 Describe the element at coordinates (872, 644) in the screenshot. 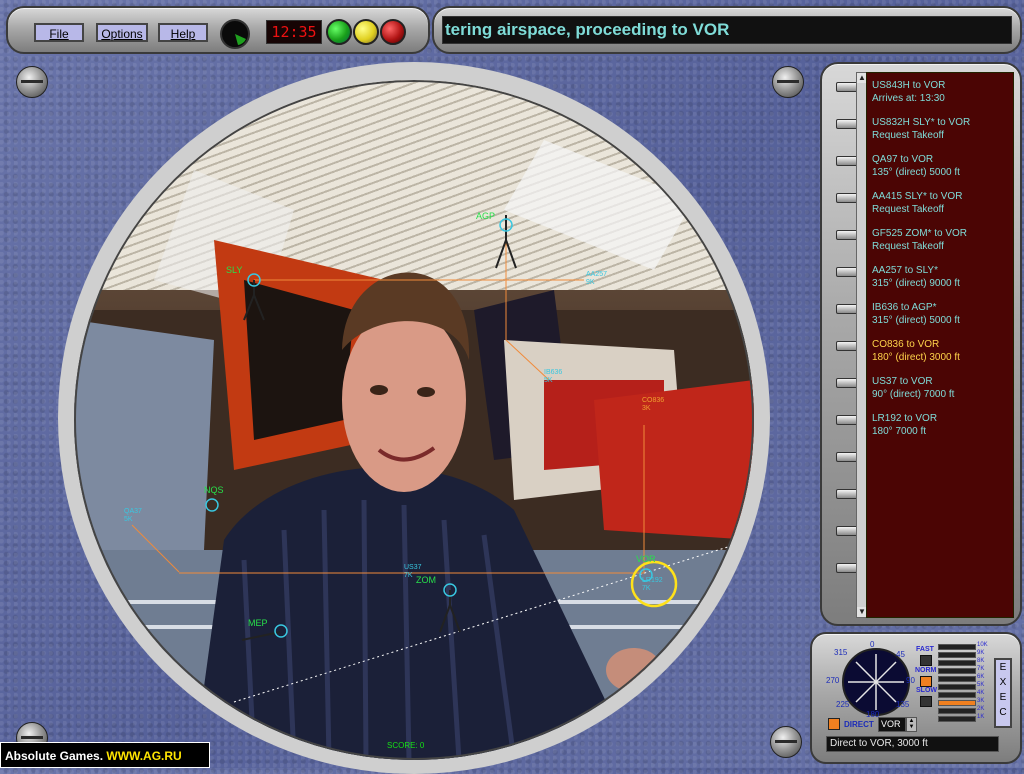

I see `heading-0-label: 0` at that location.